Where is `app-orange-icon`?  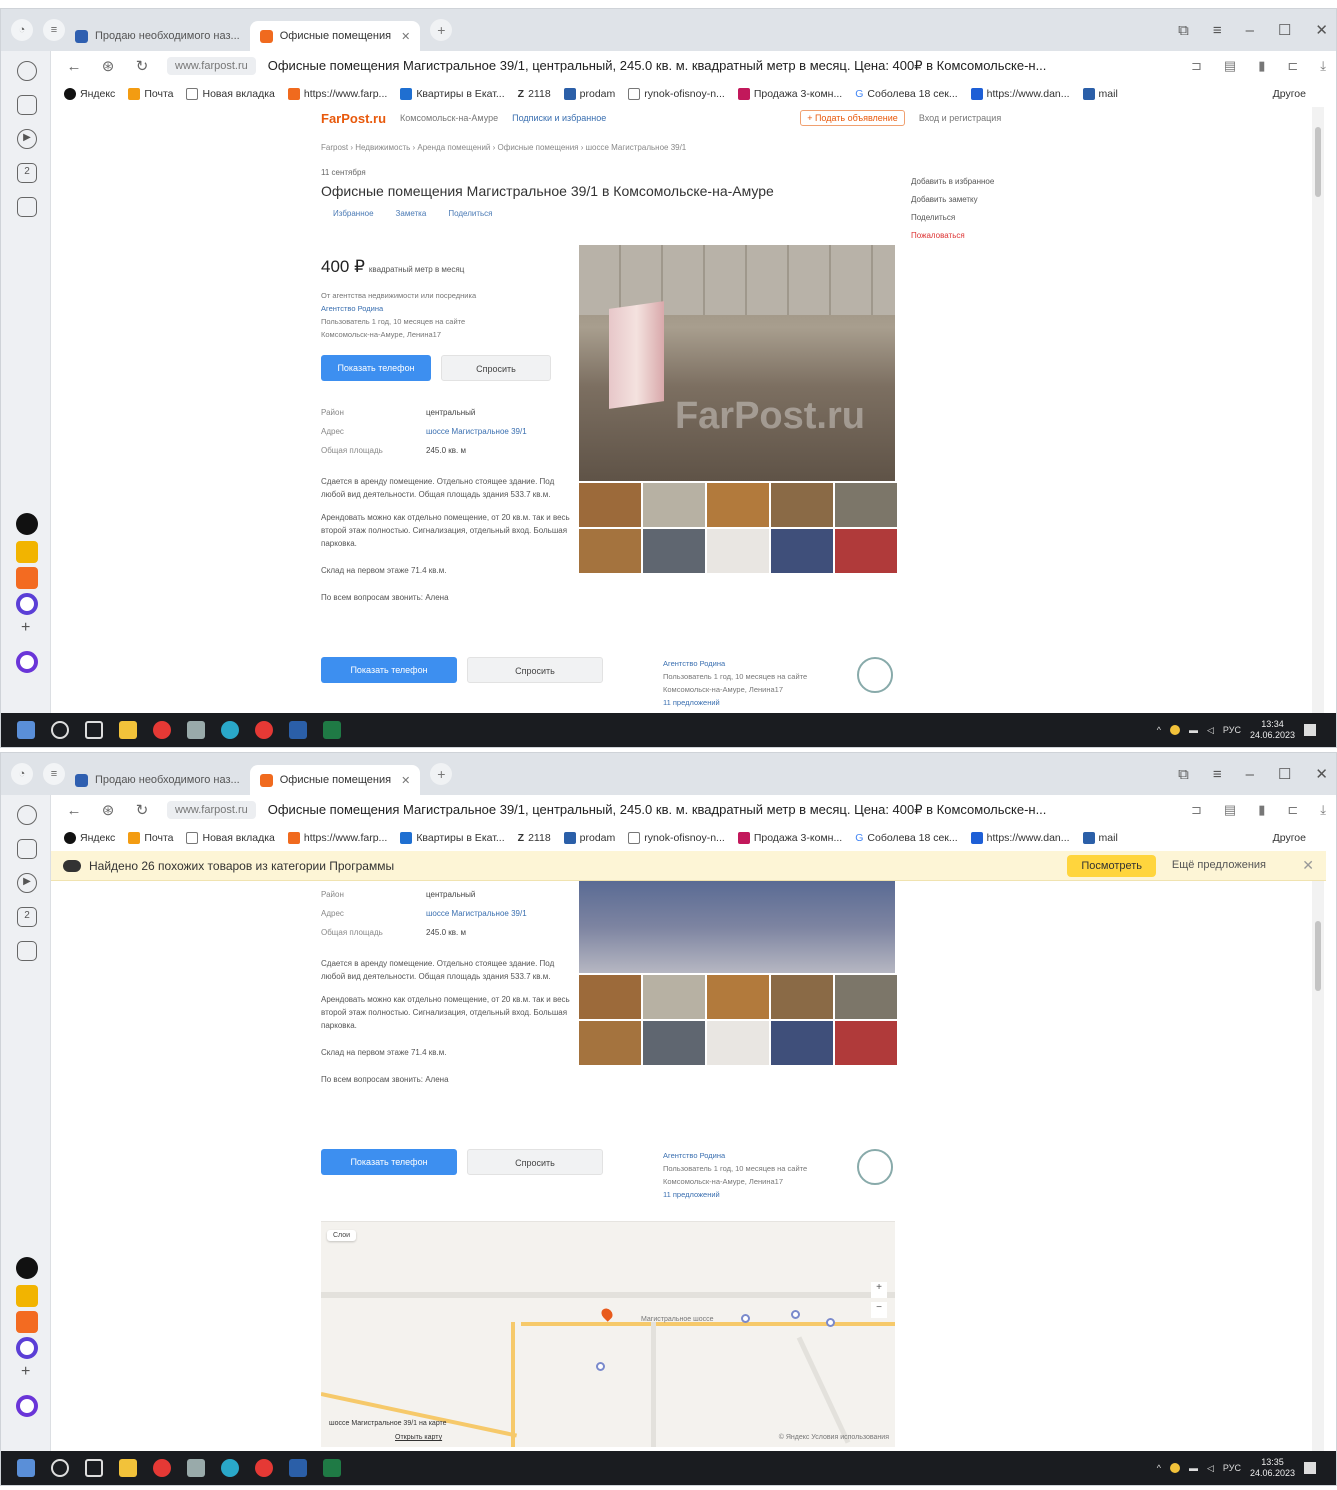 app-orange-icon is located at coordinates (27, 578).